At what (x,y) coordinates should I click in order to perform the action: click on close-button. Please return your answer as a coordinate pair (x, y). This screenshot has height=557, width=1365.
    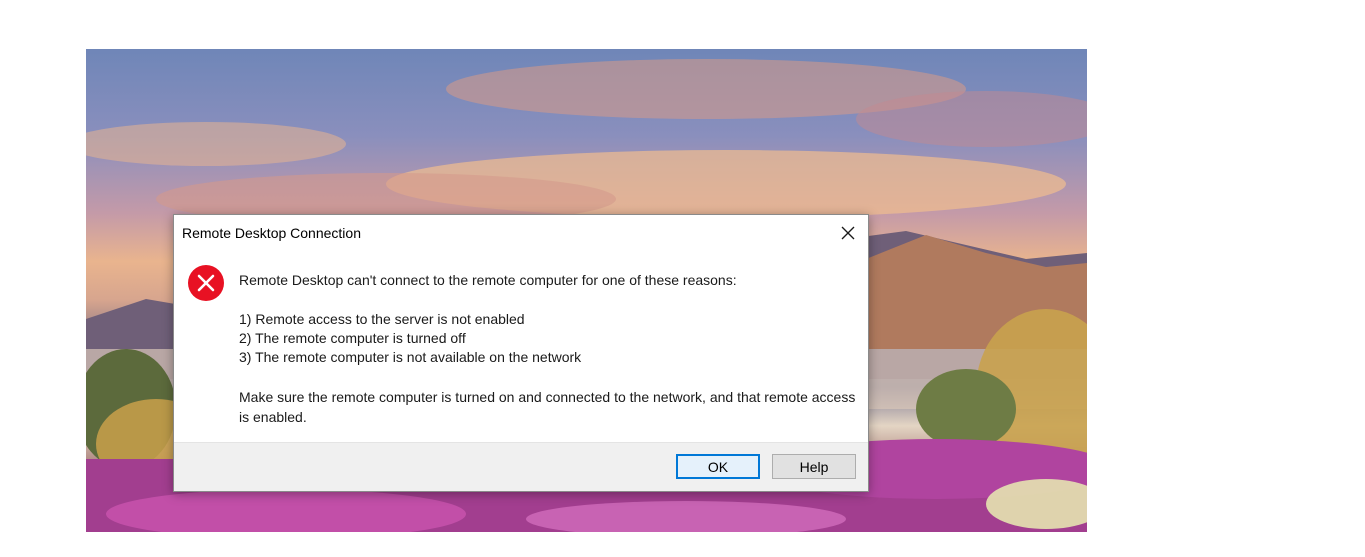
    Looking at the image, I should click on (848, 233).